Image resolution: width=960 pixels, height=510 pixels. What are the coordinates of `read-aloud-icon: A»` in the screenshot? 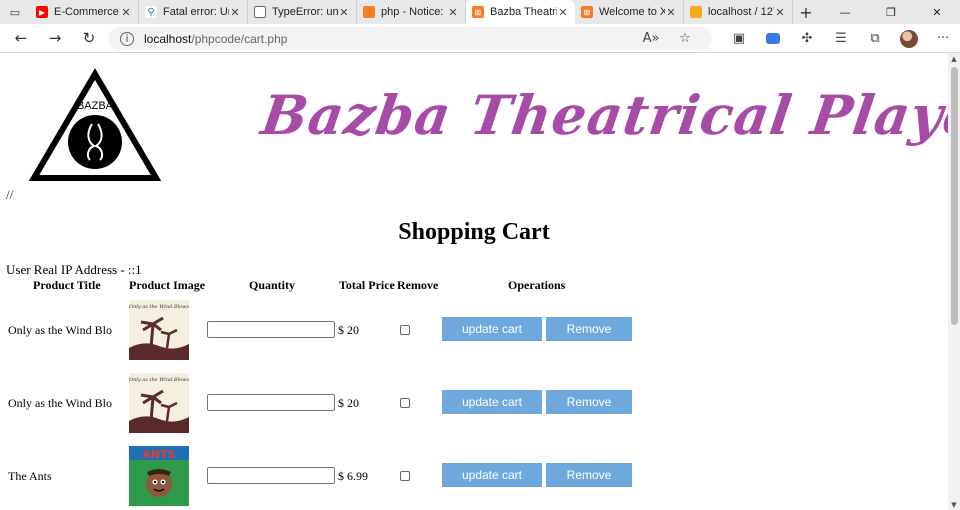 It's located at (651, 38).